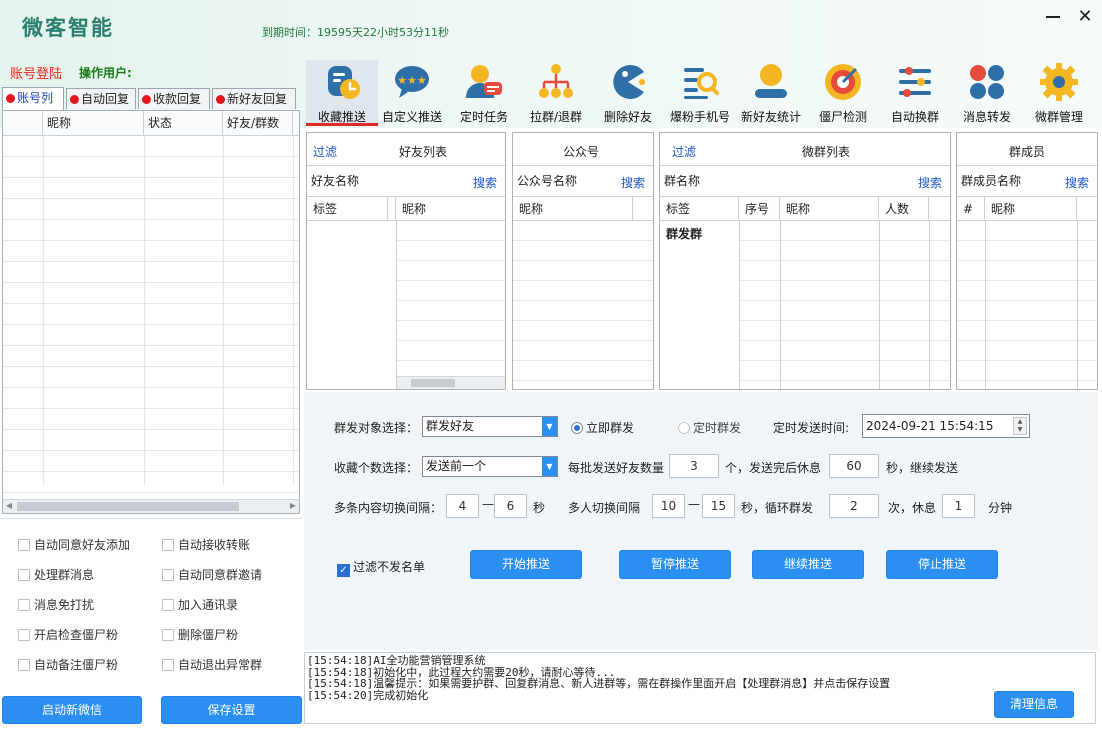 This screenshot has height=736, width=1102. What do you see at coordinates (573, 209) in the screenshot?
I see `official-col-nickname: 昵称` at bounding box center [573, 209].